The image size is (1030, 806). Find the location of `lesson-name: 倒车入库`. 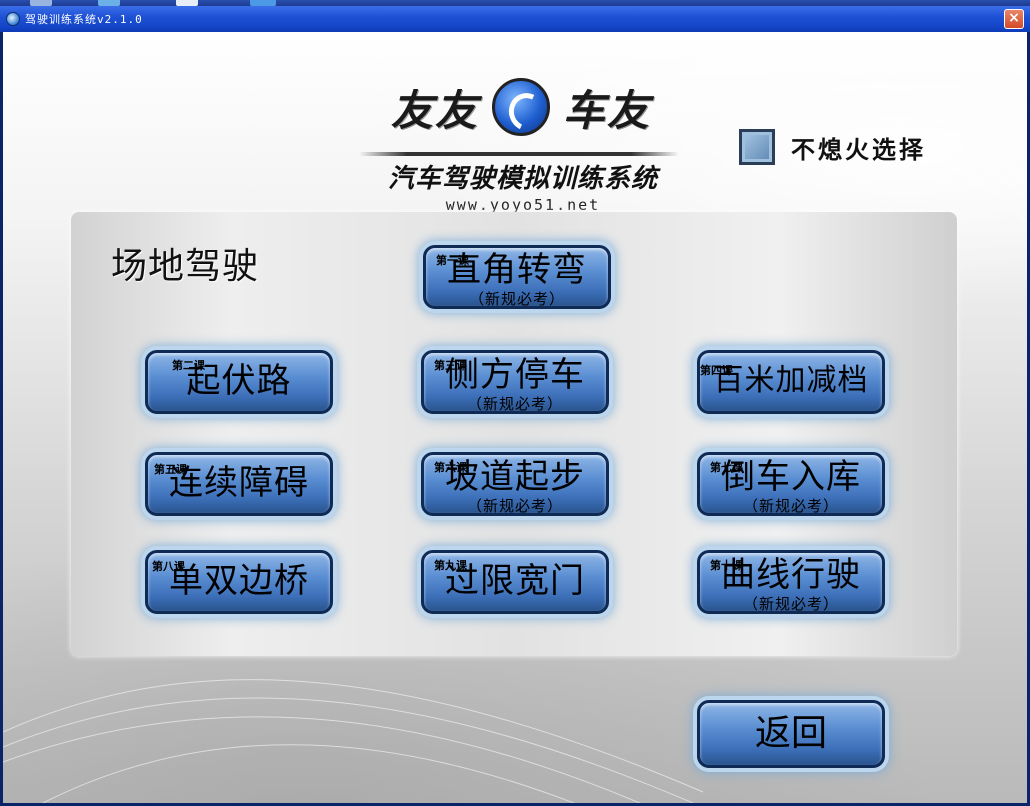

lesson-name: 倒车入库 is located at coordinates (791, 477).